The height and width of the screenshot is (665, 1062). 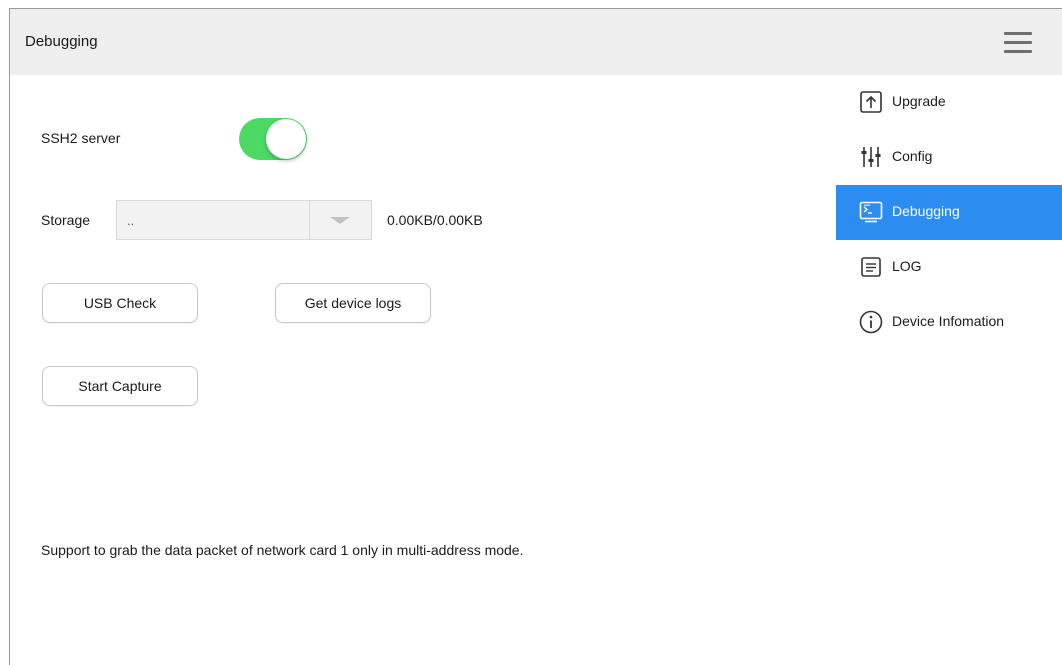 What do you see at coordinates (949, 157) in the screenshot?
I see `sidebar-item-config: Config` at bounding box center [949, 157].